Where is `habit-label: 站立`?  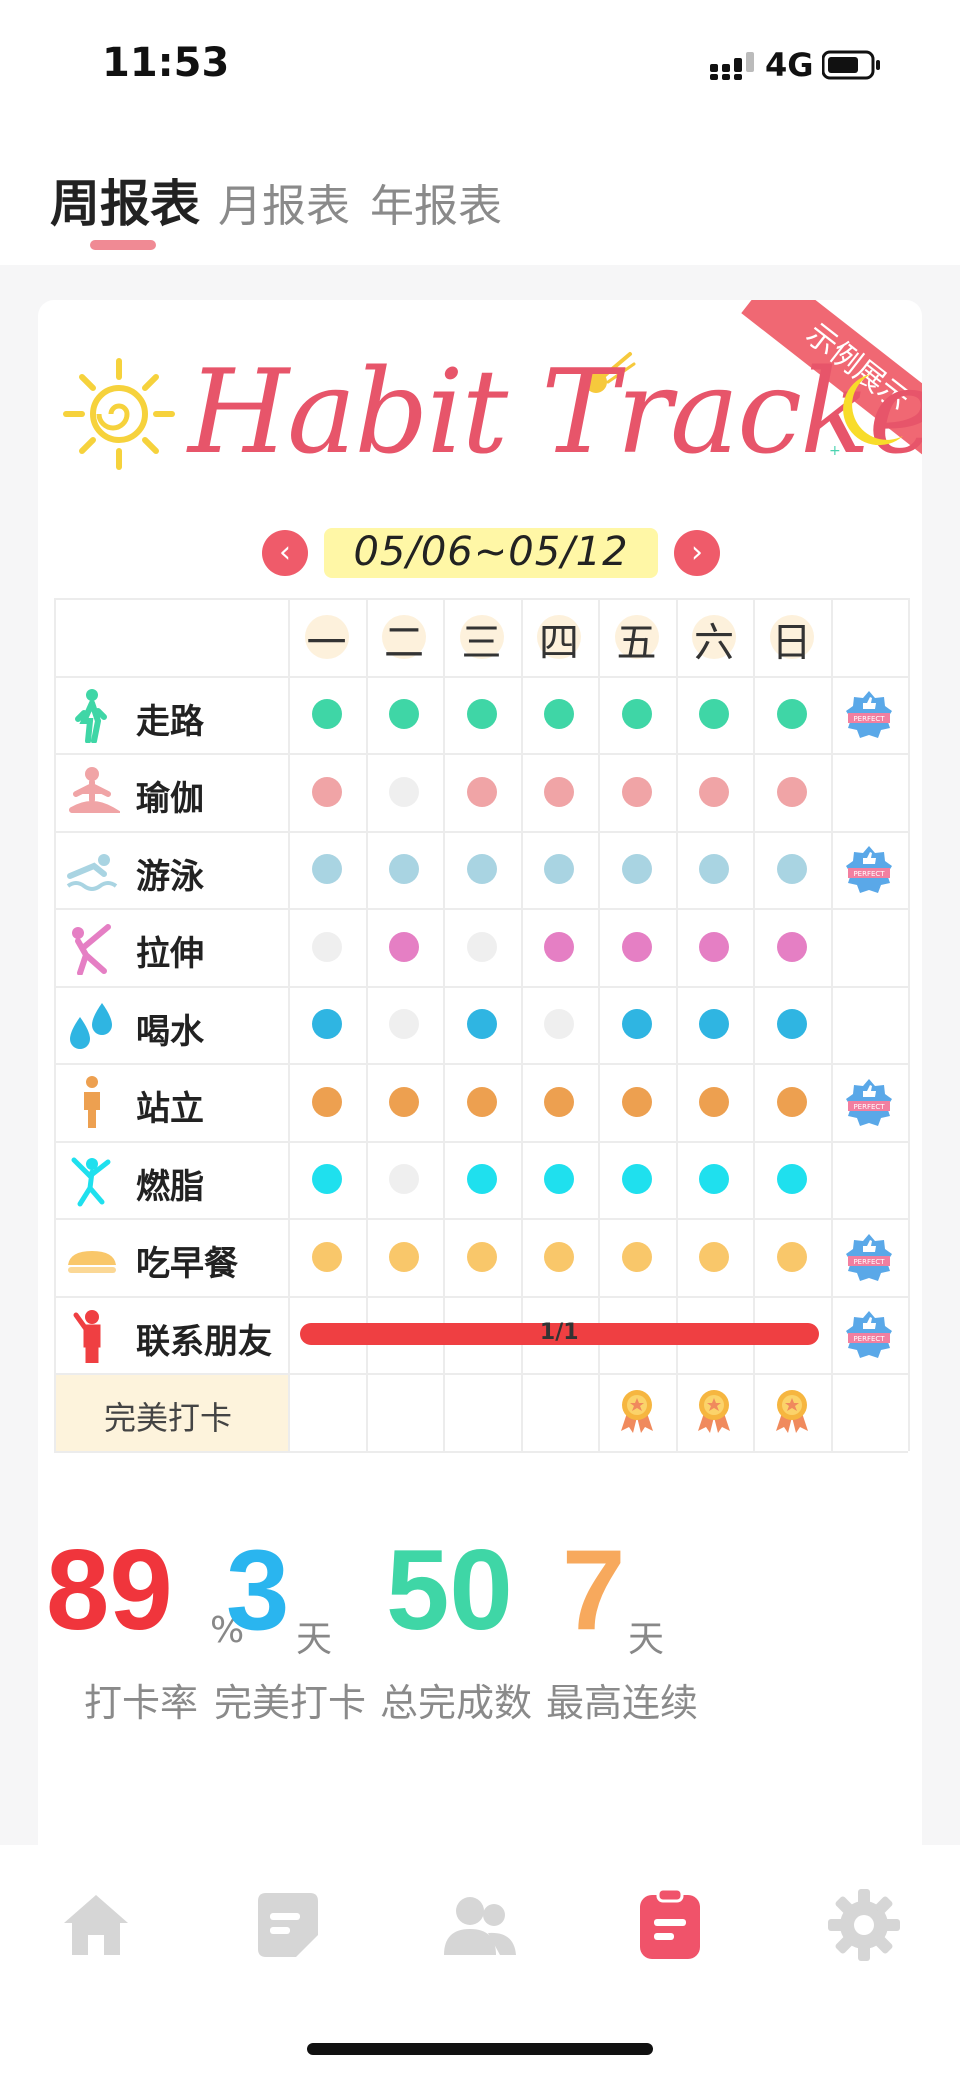 habit-label: 站立 is located at coordinates (170, 1109).